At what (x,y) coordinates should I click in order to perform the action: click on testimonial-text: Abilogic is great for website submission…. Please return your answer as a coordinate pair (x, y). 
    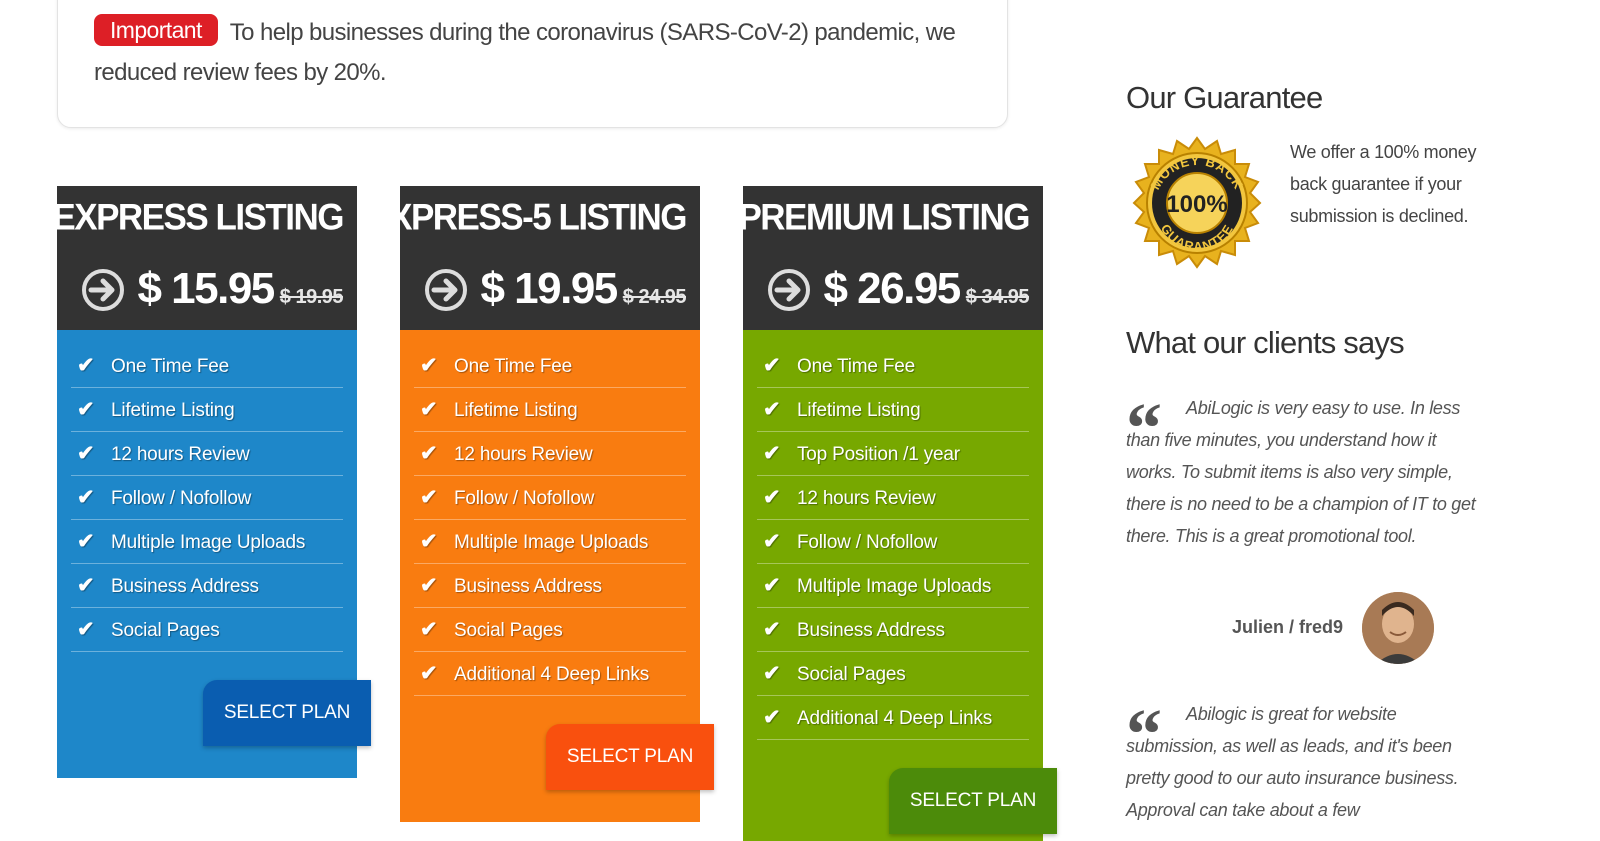
    Looking at the image, I should click on (1292, 762).